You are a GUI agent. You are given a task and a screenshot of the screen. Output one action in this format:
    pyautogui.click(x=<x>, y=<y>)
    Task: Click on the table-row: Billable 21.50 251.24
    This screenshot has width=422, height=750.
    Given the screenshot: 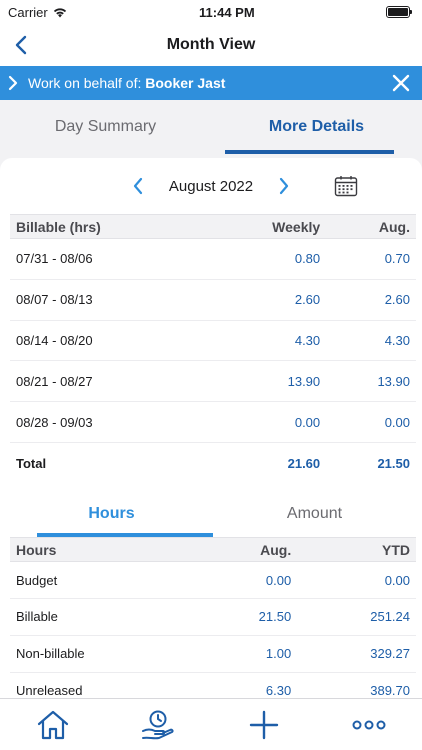 What is the action you would take?
    pyautogui.click(x=213, y=617)
    